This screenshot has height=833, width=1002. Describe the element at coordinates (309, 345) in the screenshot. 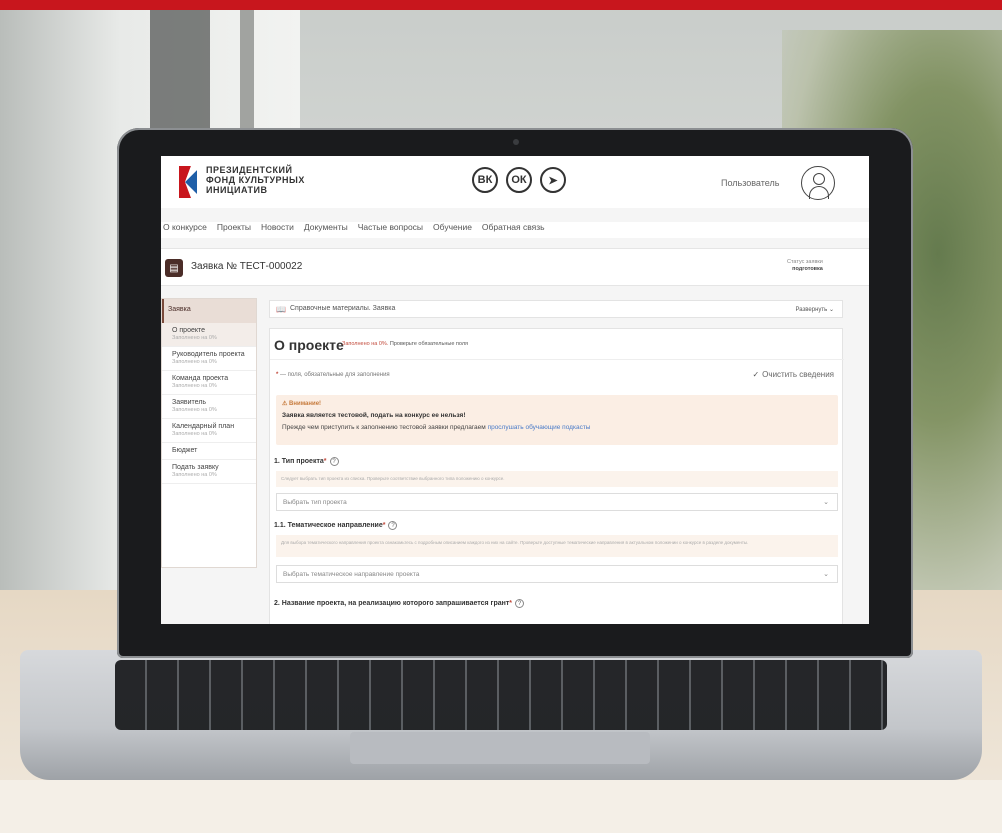

I see `page-title: О проекте` at that location.